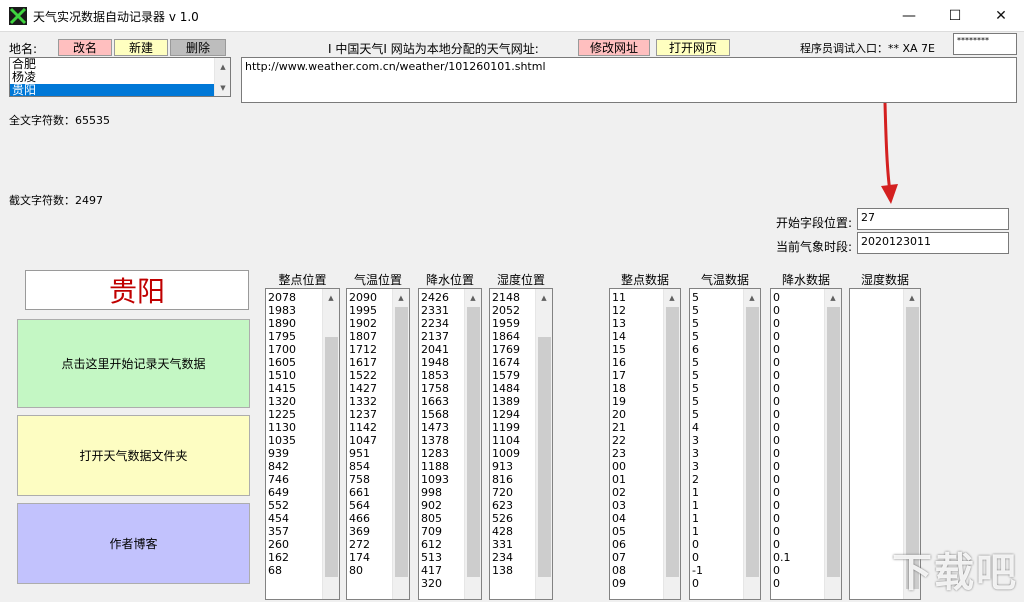  What do you see at coordinates (514, 414) in the screenshot?
I see `list-item: 1294` at bounding box center [514, 414].